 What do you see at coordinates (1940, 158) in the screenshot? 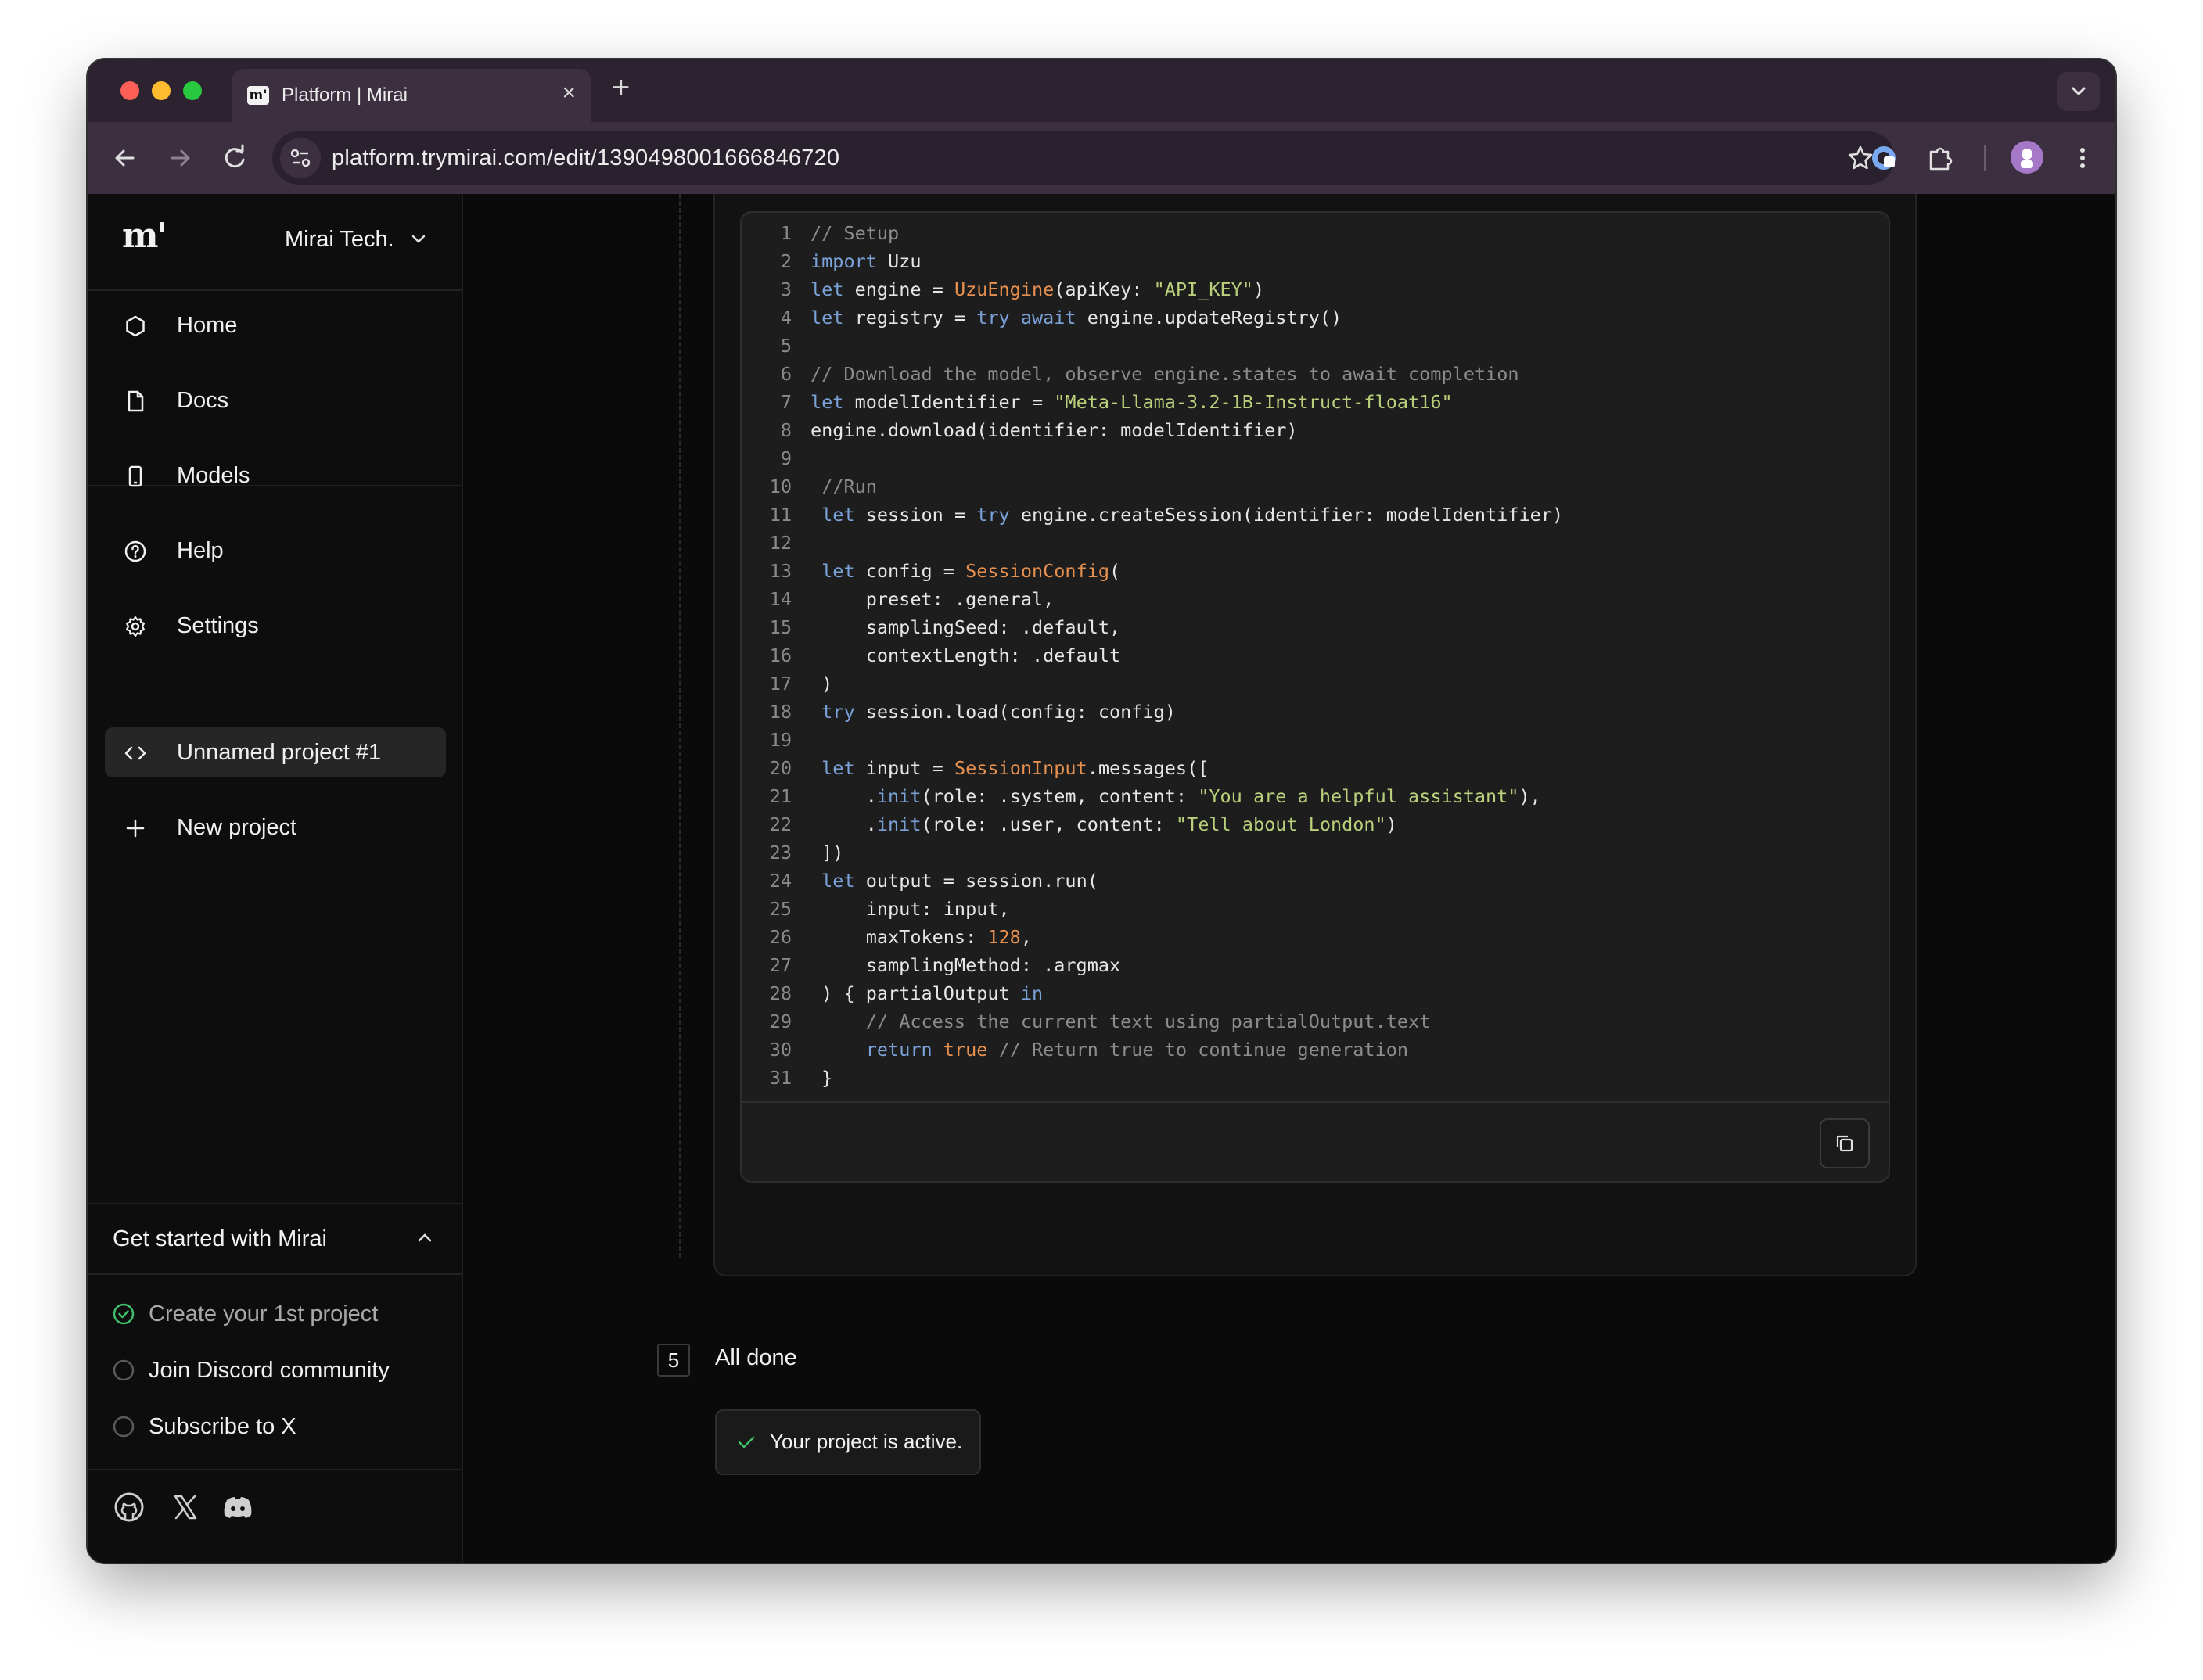
I see `extensions-puzzle-icon` at bounding box center [1940, 158].